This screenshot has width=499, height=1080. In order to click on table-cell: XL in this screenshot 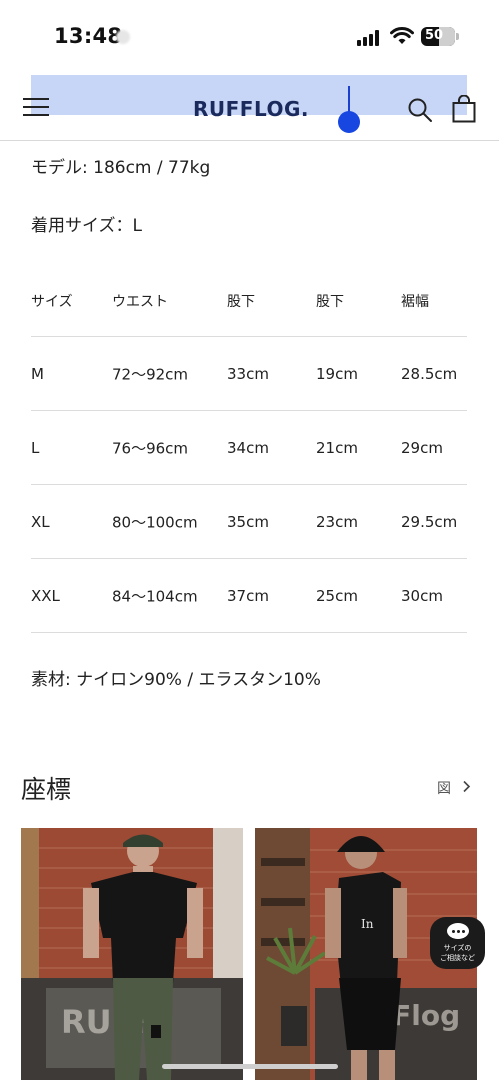, I will do `click(40, 521)`.